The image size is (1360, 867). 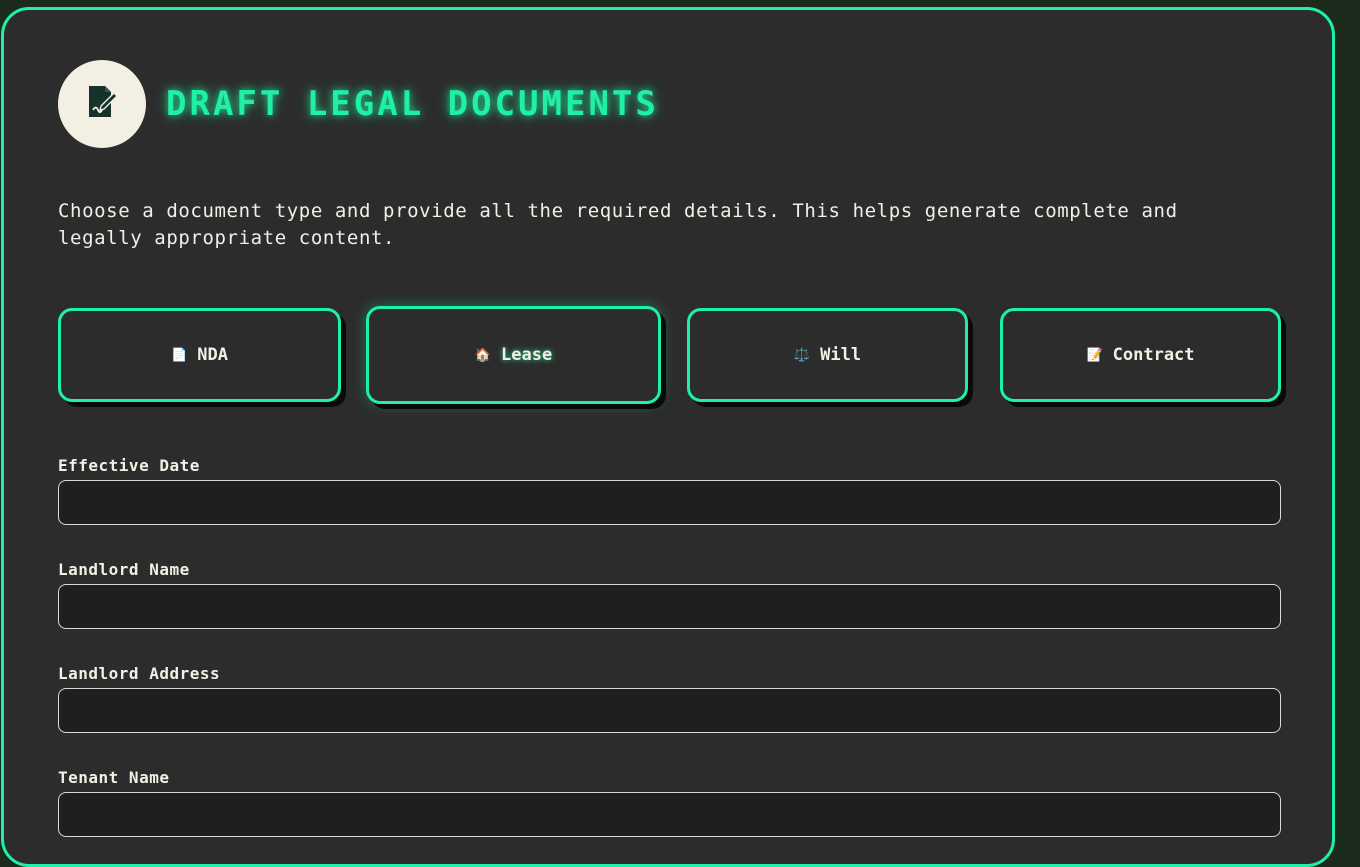 What do you see at coordinates (669, 814) in the screenshot?
I see `tenant-name-input` at bounding box center [669, 814].